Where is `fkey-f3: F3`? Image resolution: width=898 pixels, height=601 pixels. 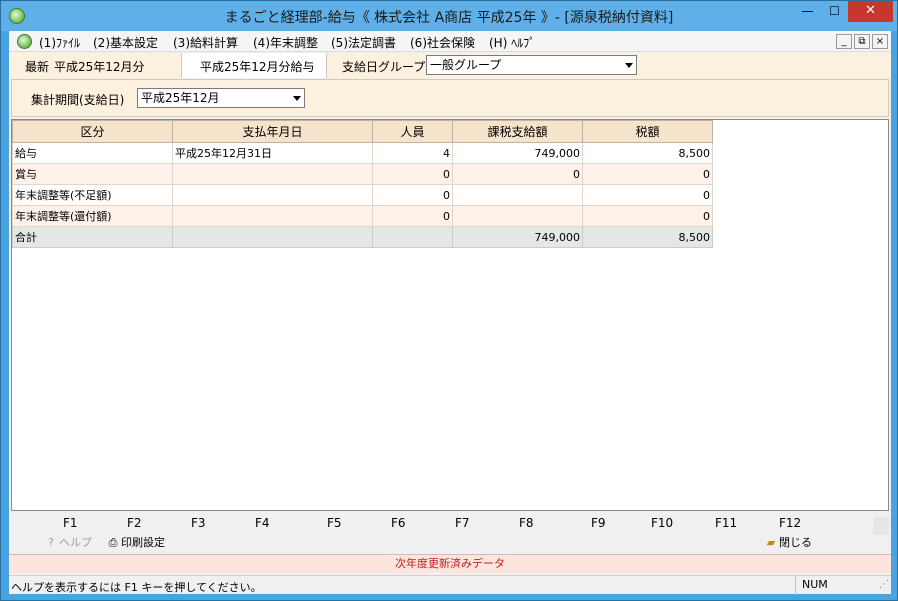 fkey-f3: F3 is located at coordinates (198, 523).